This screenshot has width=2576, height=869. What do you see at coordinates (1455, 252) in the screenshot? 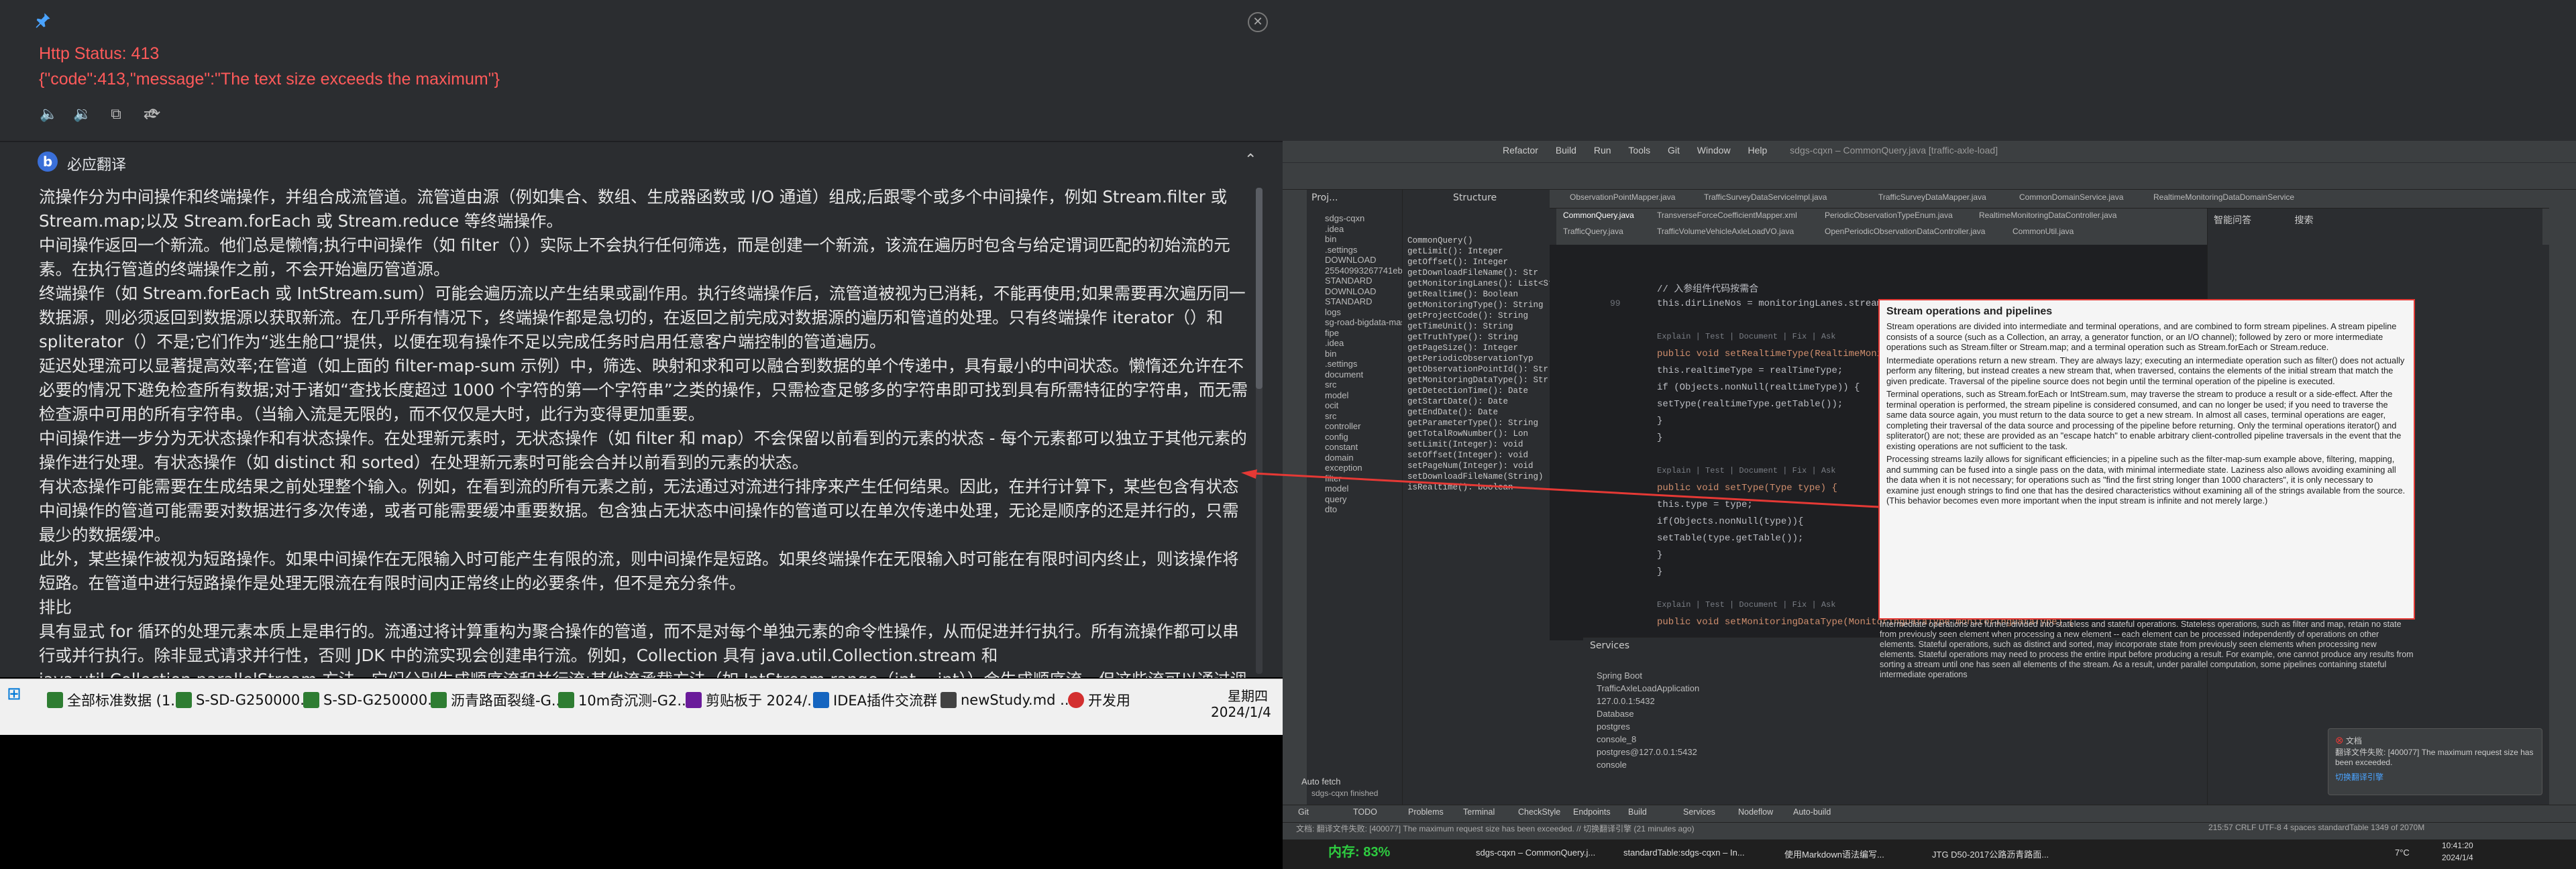
I see `structure-item: getLimit(): Integer` at bounding box center [1455, 252].